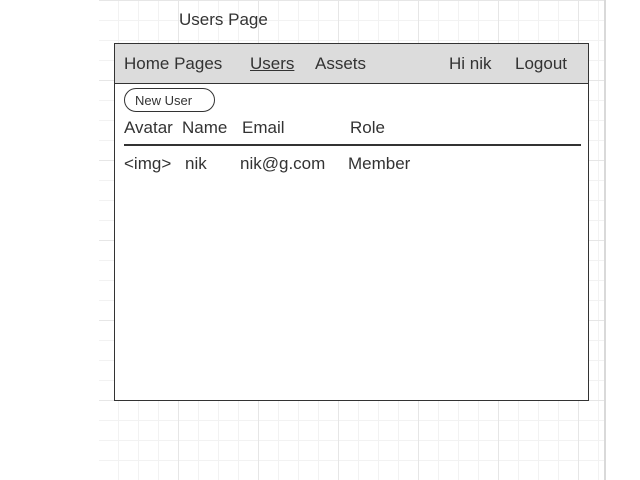 This screenshot has height=480, width=640. Describe the element at coordinates (196, 163) in the screenshot. I see `cell-name: nik` at that location.